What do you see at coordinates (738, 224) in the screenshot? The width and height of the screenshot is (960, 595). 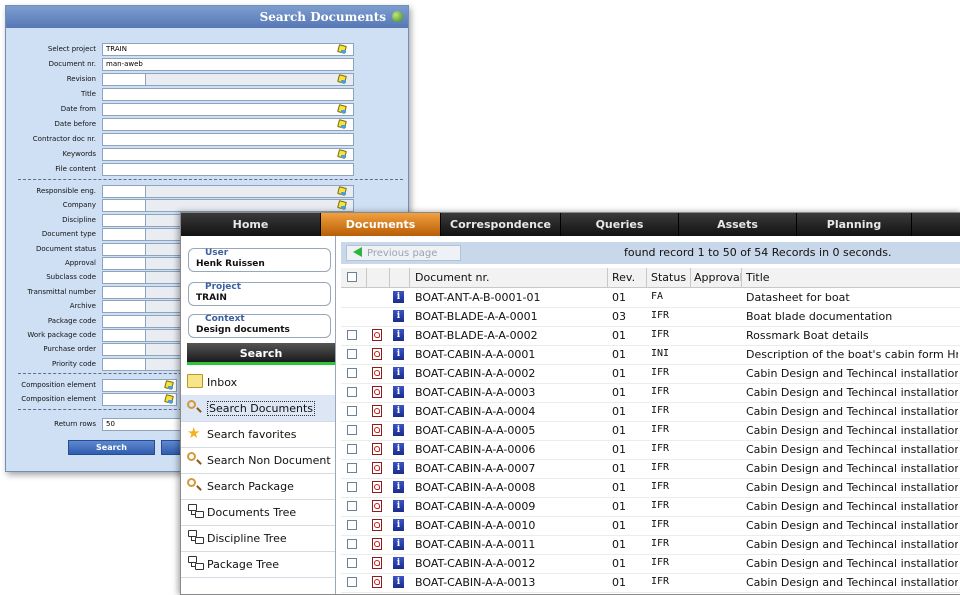 I see `nav-tab-assets: Assets` at bounding box center [738, 224].